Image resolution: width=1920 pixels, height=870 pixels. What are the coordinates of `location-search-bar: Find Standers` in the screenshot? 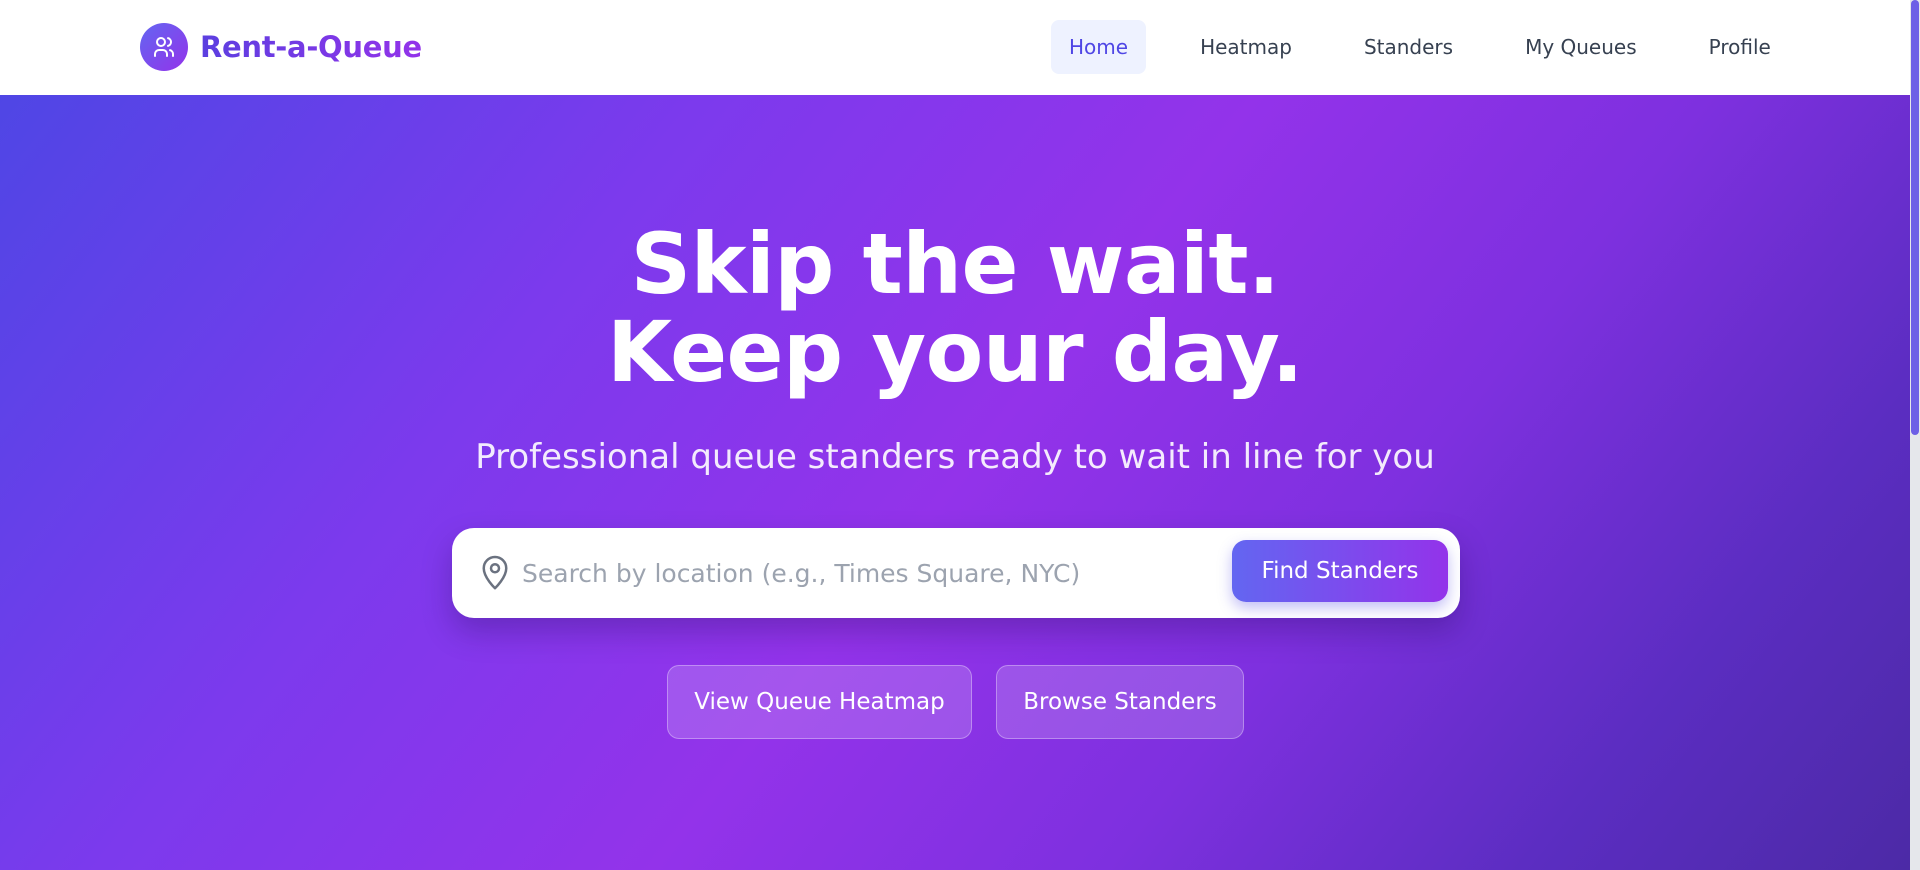 It's located at (956, 573).